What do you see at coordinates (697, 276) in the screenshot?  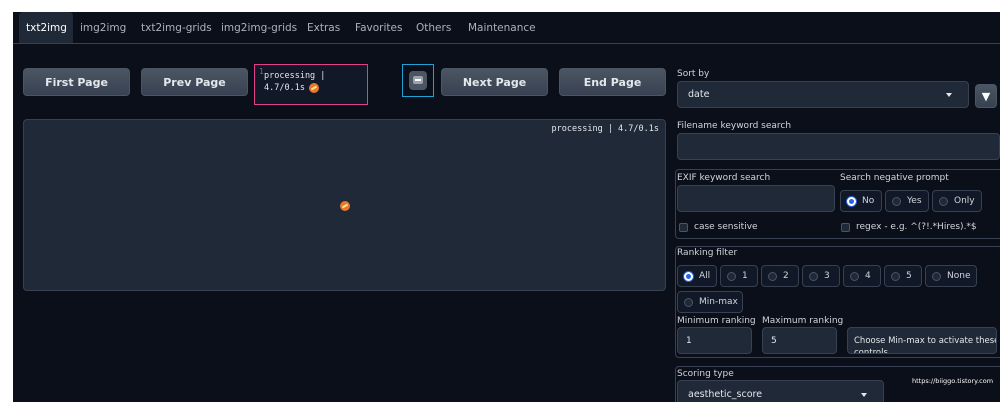 I see `ranking-option-all: All` at bounding box center [697, 276].